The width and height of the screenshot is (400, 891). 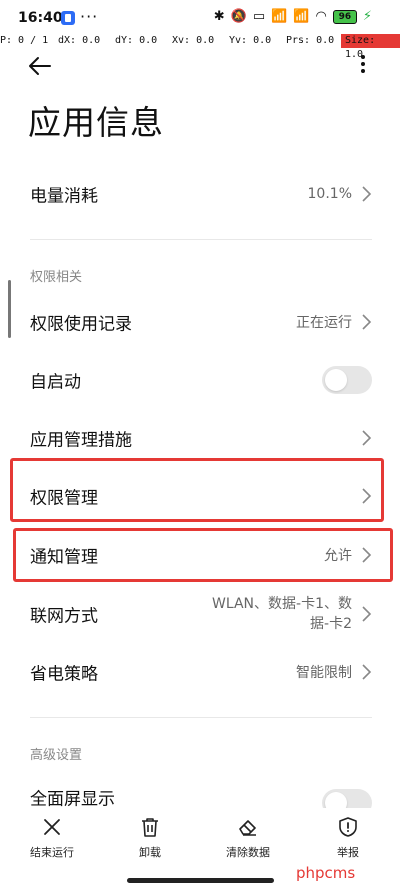 What do you see at coordinates (81, 324) in the screenshot?
I see `row-label: 权限使用记录` at bounding box center [81, 324].